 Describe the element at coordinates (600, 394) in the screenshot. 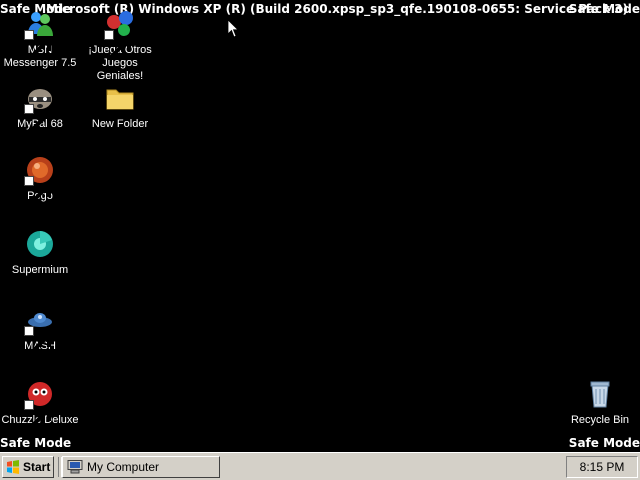

I see `recycle-bin-icon` at that location.